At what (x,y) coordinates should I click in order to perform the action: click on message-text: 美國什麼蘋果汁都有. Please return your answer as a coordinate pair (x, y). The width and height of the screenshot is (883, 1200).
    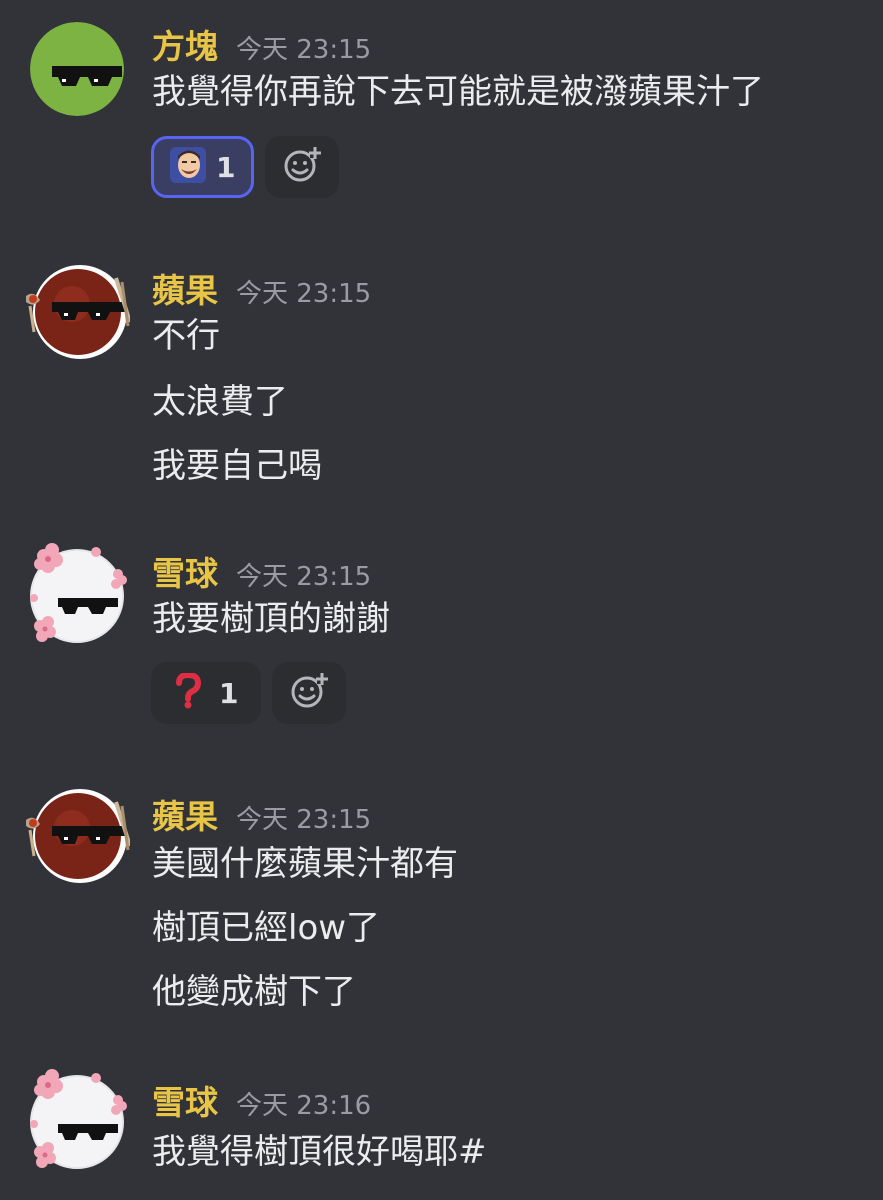
    Looking at the image, I should click on (305, 864).